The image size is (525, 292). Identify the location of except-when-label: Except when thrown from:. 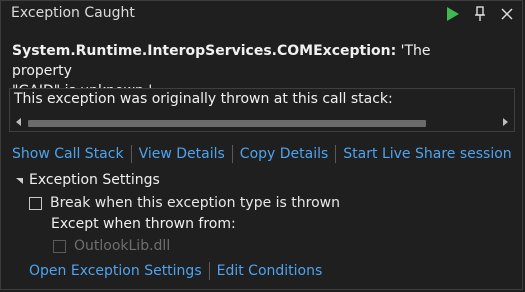
(143, 224).